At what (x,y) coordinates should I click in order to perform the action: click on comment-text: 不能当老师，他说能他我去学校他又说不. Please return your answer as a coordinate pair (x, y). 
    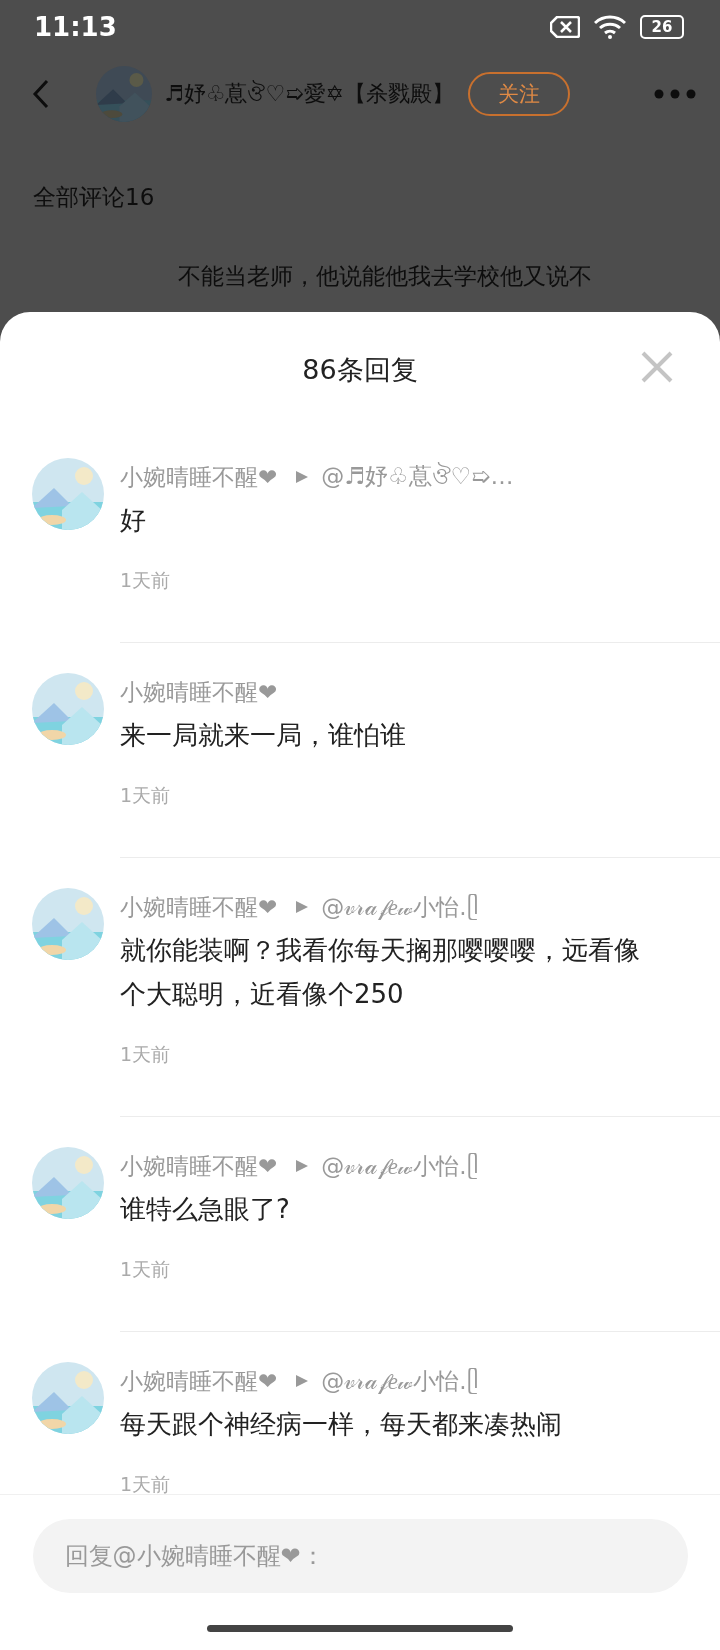
    Looking at the image, I should click on (385, 276).